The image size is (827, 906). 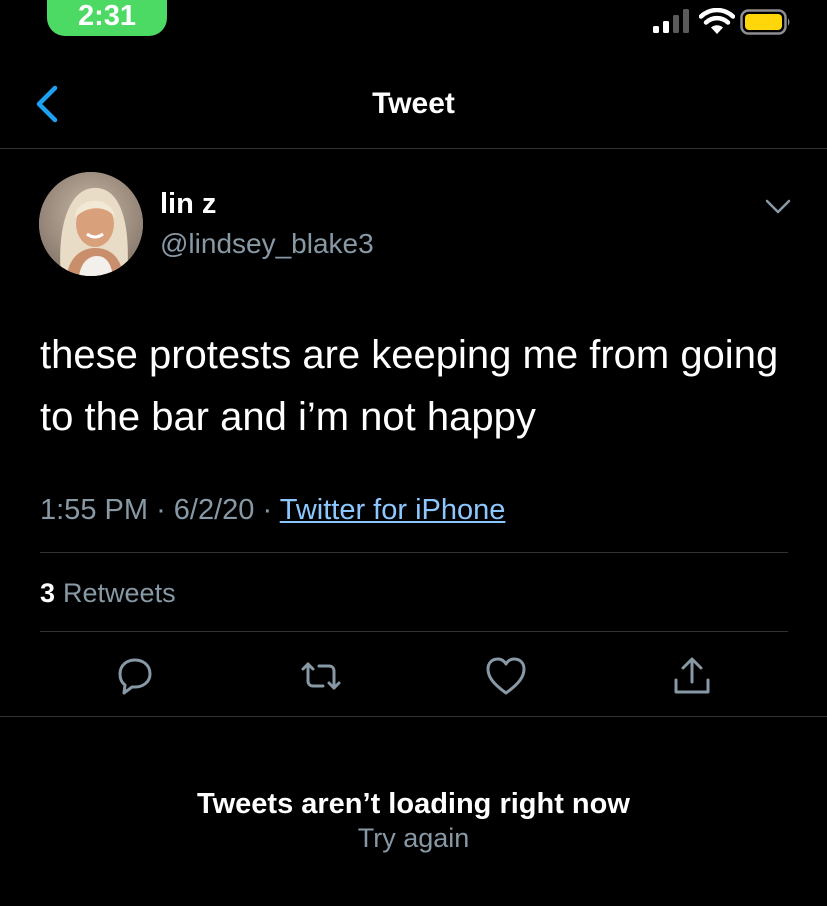 I want to click on share-button, so click(x=692, y=676).